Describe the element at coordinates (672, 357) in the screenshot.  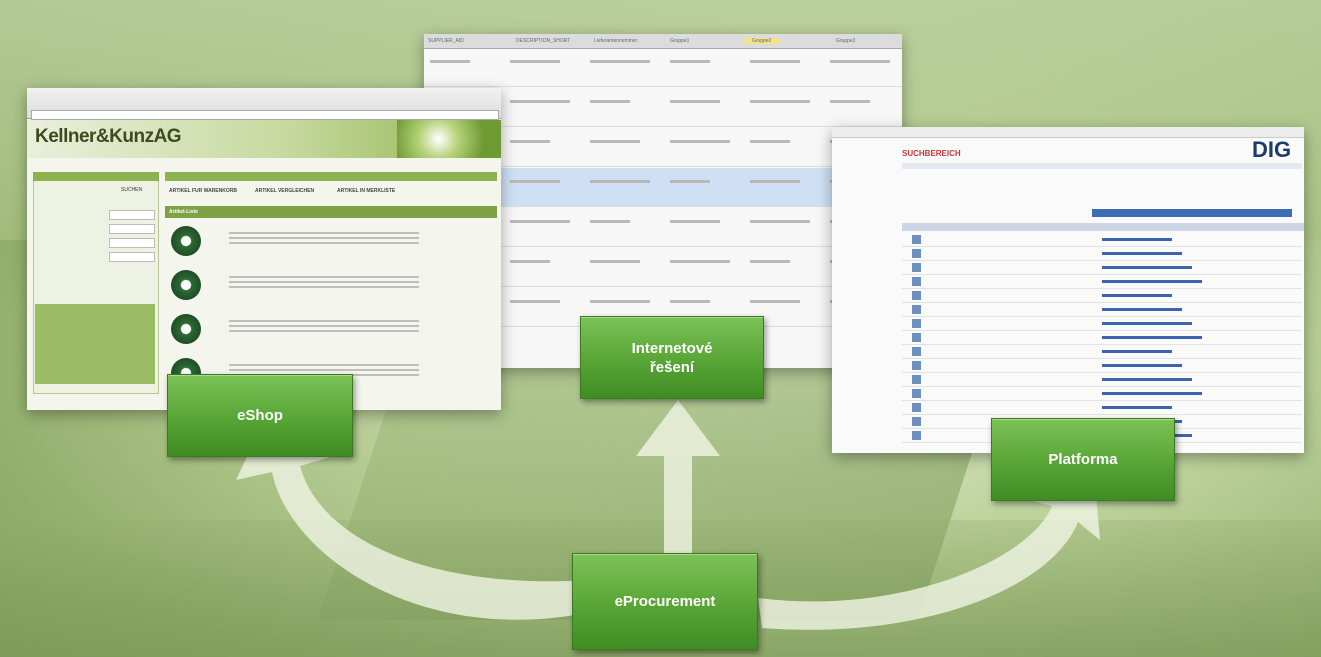
I see `internet-solution-box: Internetové řešení` at that location.